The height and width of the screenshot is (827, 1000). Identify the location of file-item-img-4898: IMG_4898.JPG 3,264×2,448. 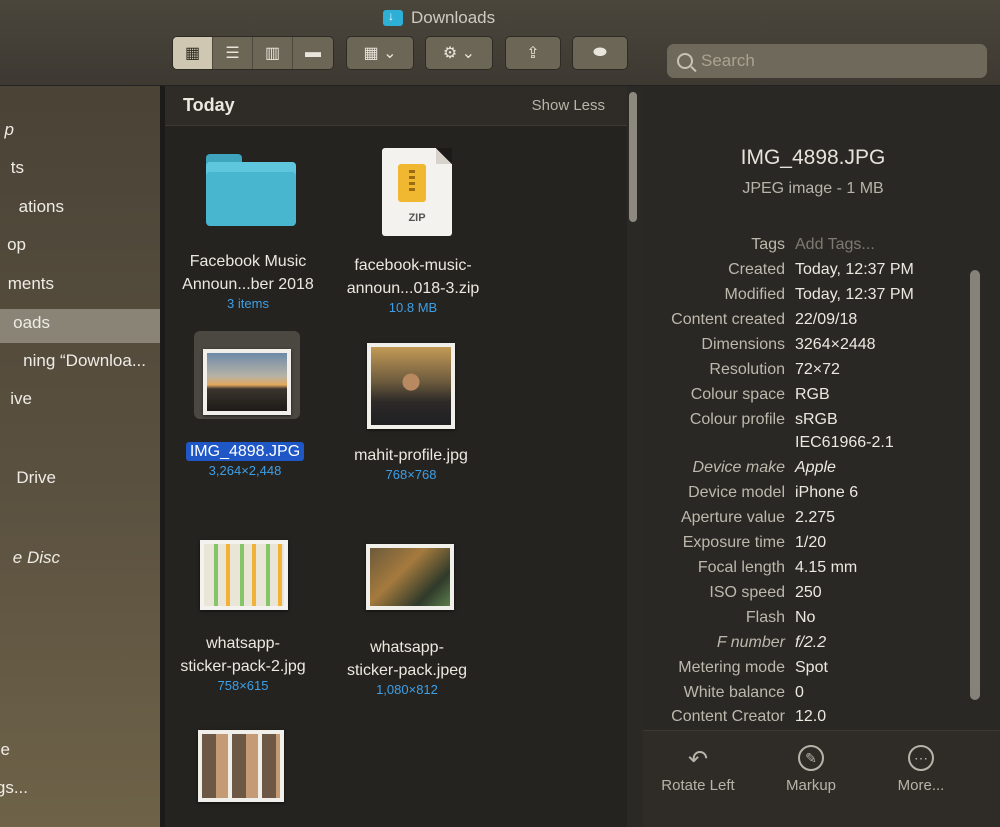
(245, 459).